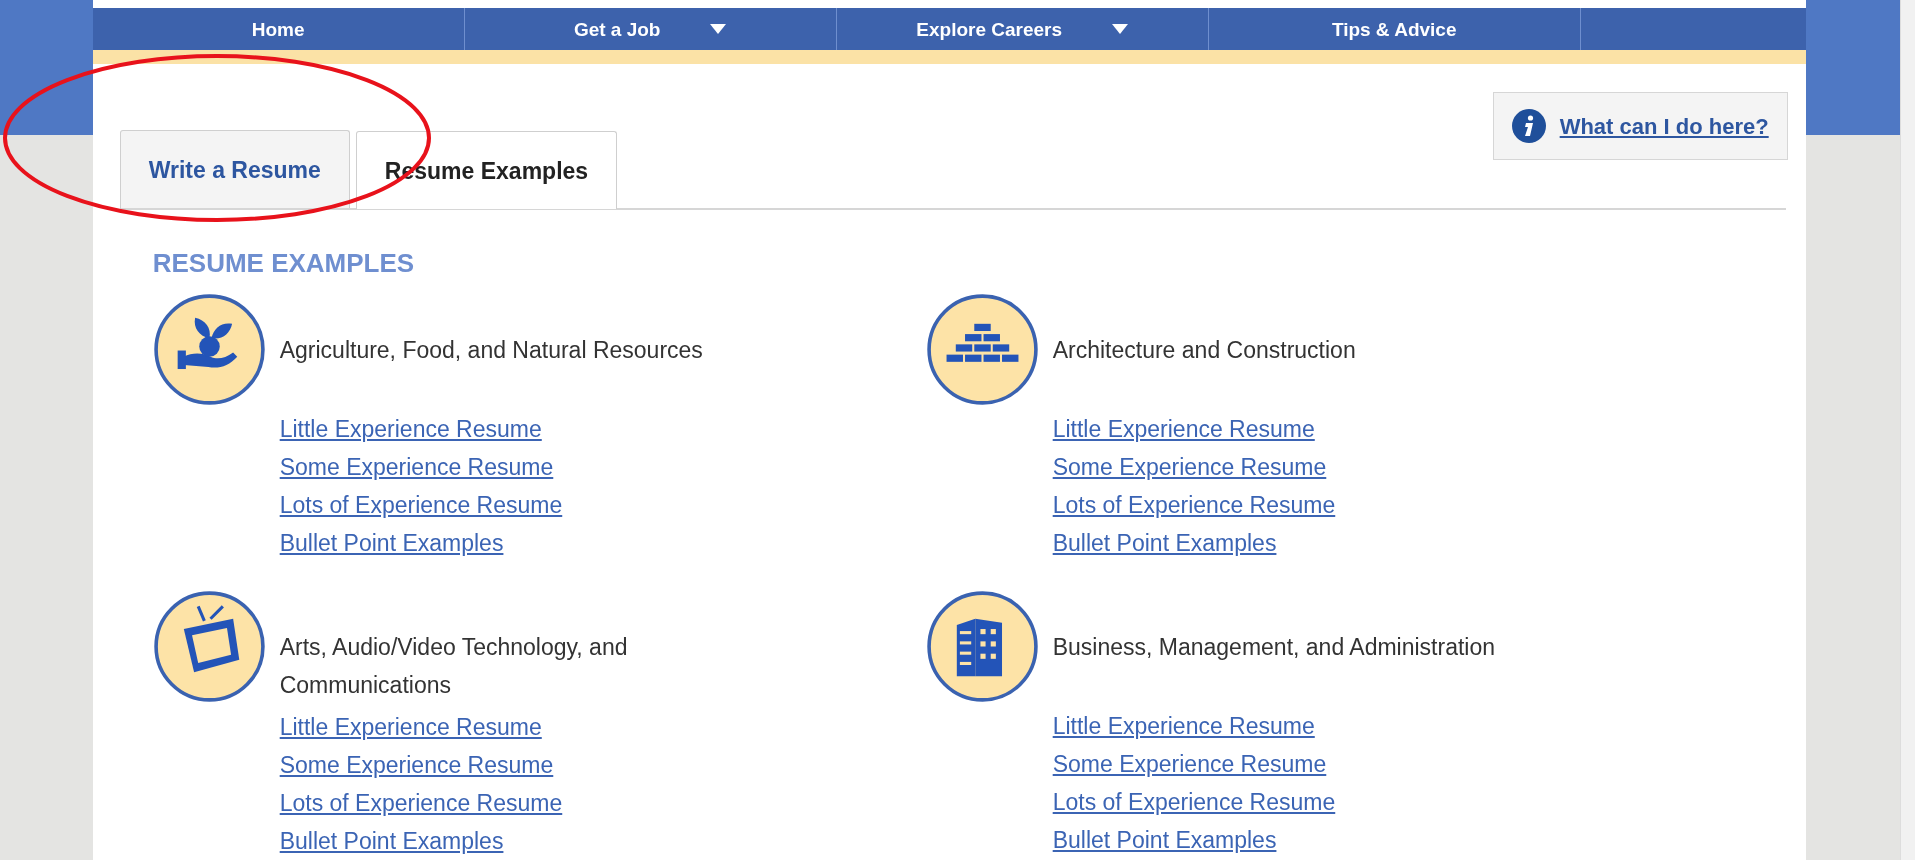  I want to click on office-building-icon, so click(982, 646).